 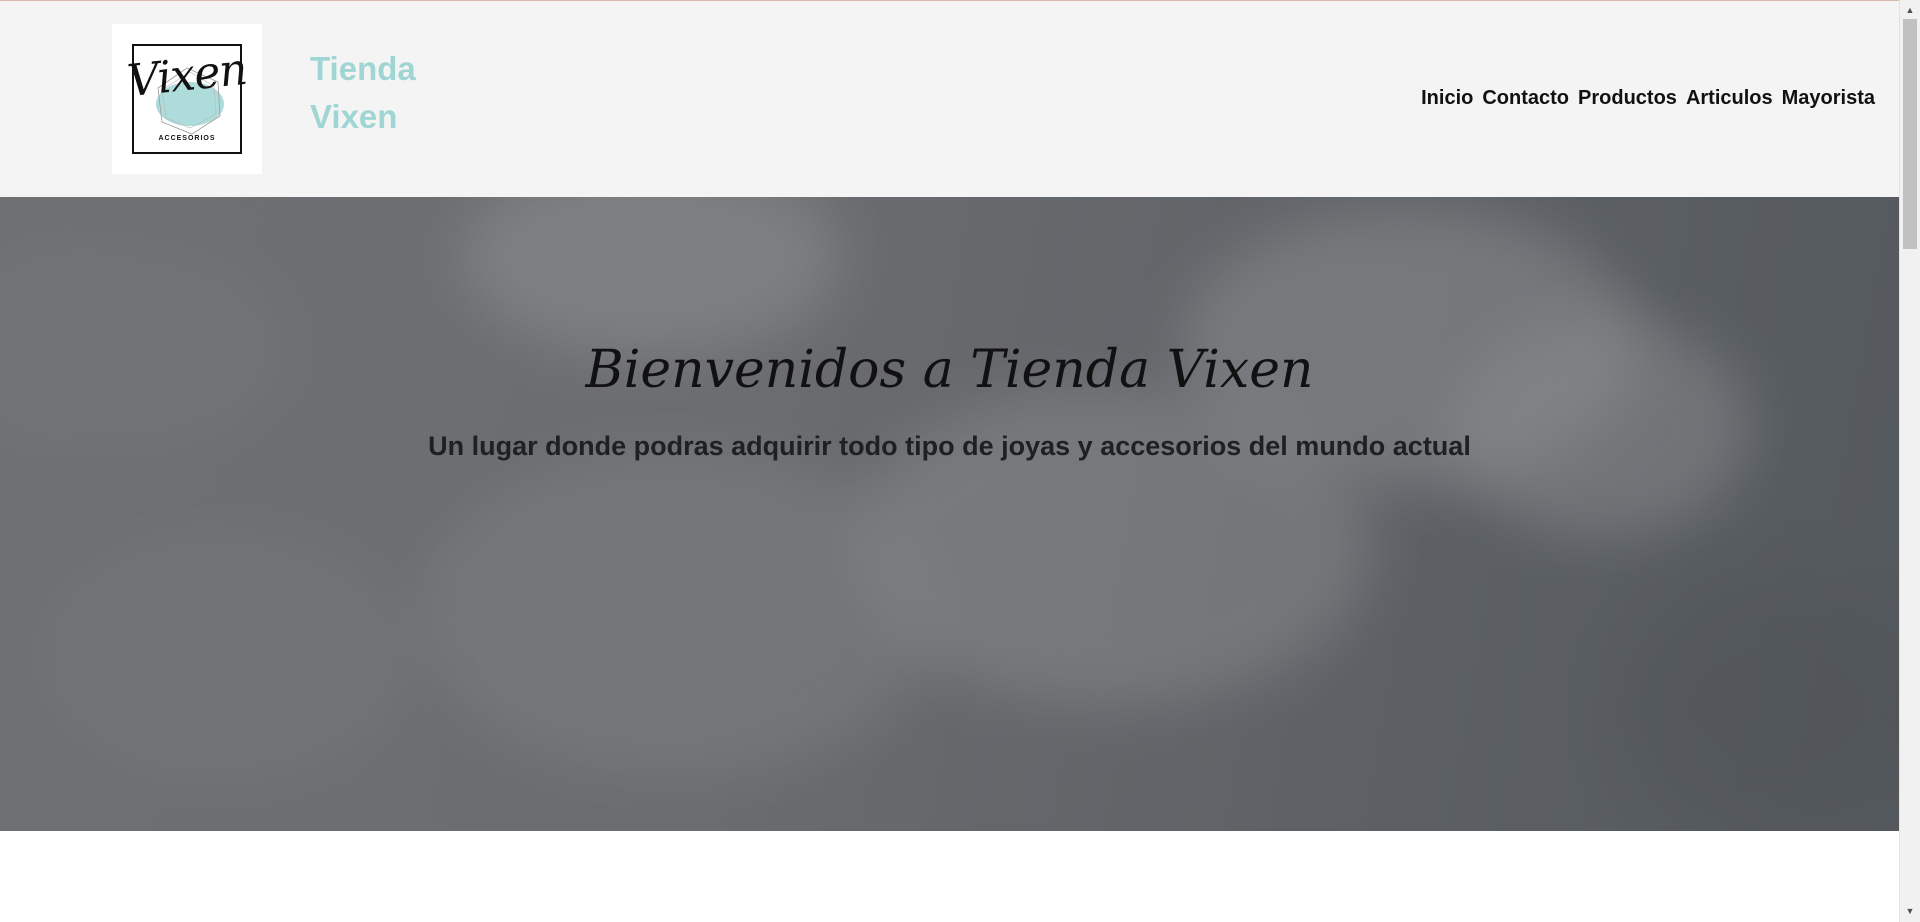 What do you see at coordinates (1729, 98) in the screenshot?
I see `nav-item-articulos: Articulos` at bounding box center [1729, 98].